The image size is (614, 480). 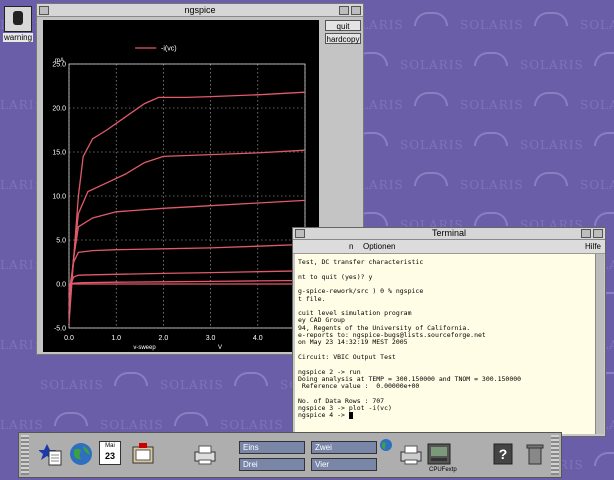 I want to click on cpu-meter-icon, so click(x=439, y=454).